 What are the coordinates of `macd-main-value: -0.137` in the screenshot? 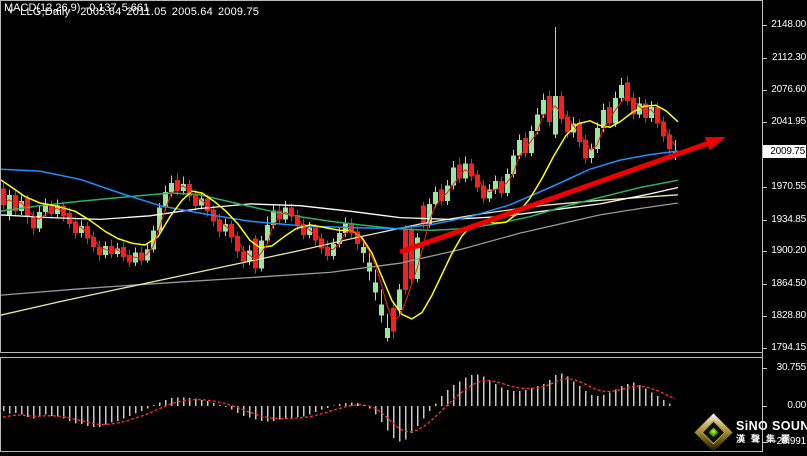 It's located at (101, 8).